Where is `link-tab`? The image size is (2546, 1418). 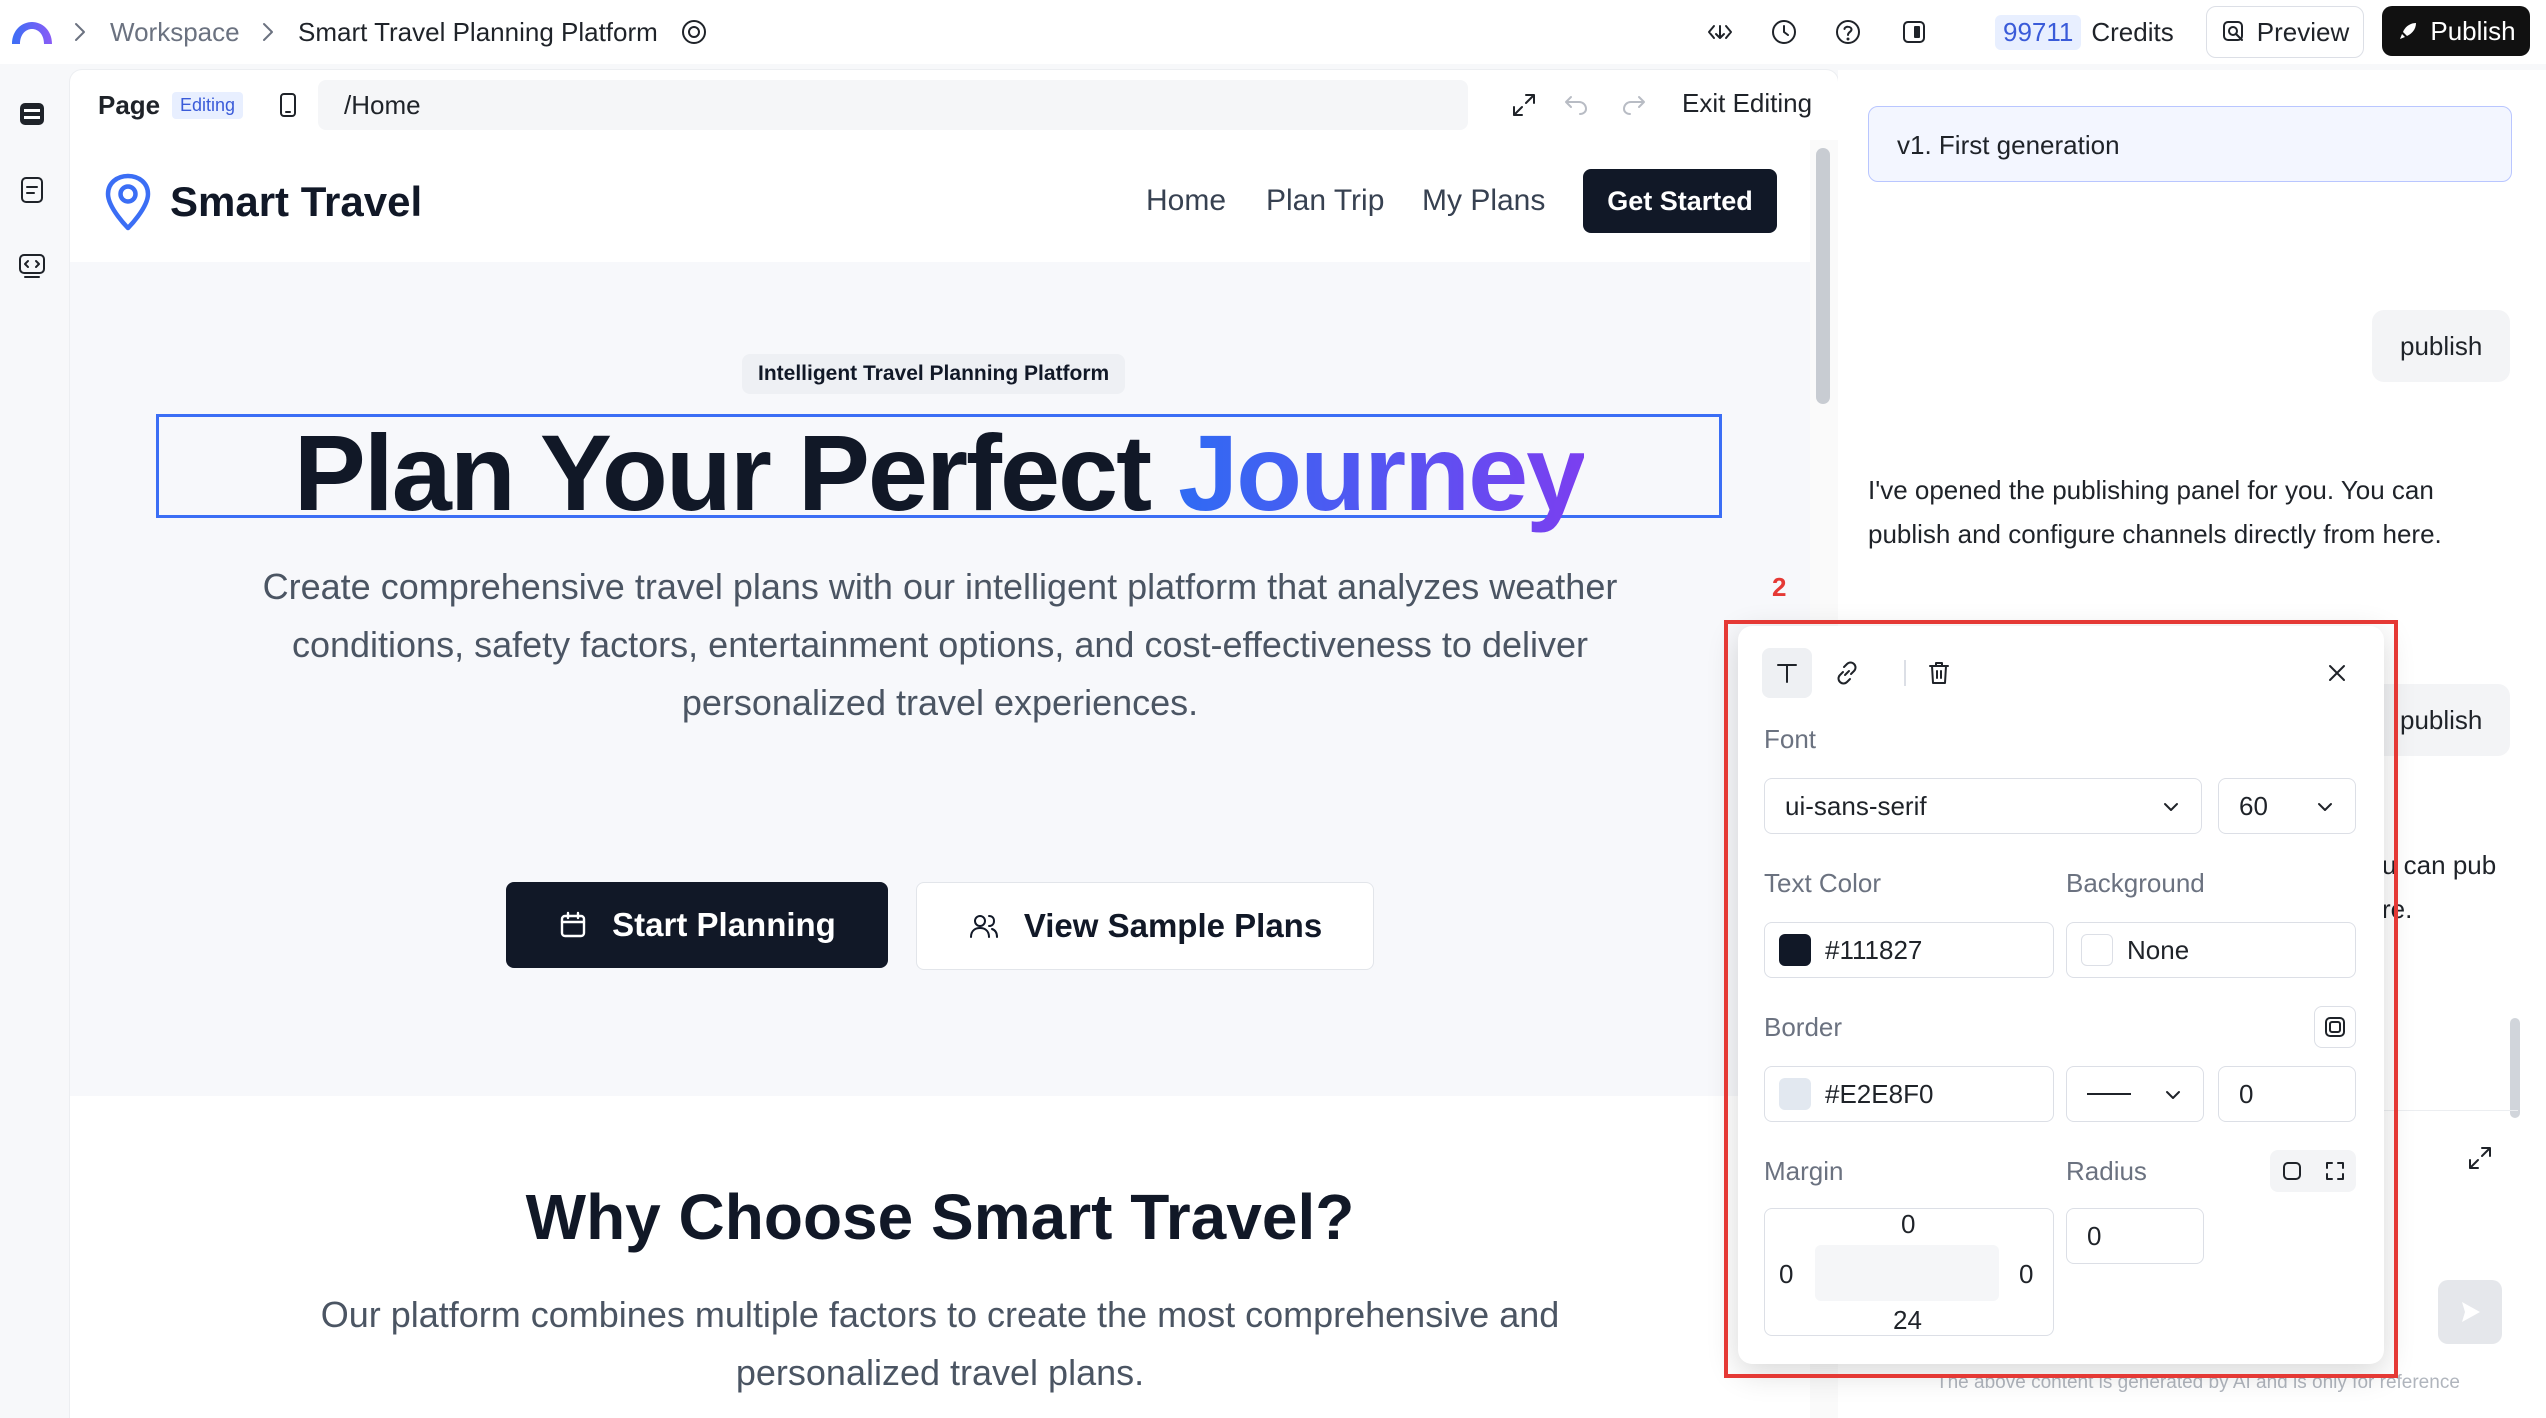
link-tab is located at coordinates (1847, 673).